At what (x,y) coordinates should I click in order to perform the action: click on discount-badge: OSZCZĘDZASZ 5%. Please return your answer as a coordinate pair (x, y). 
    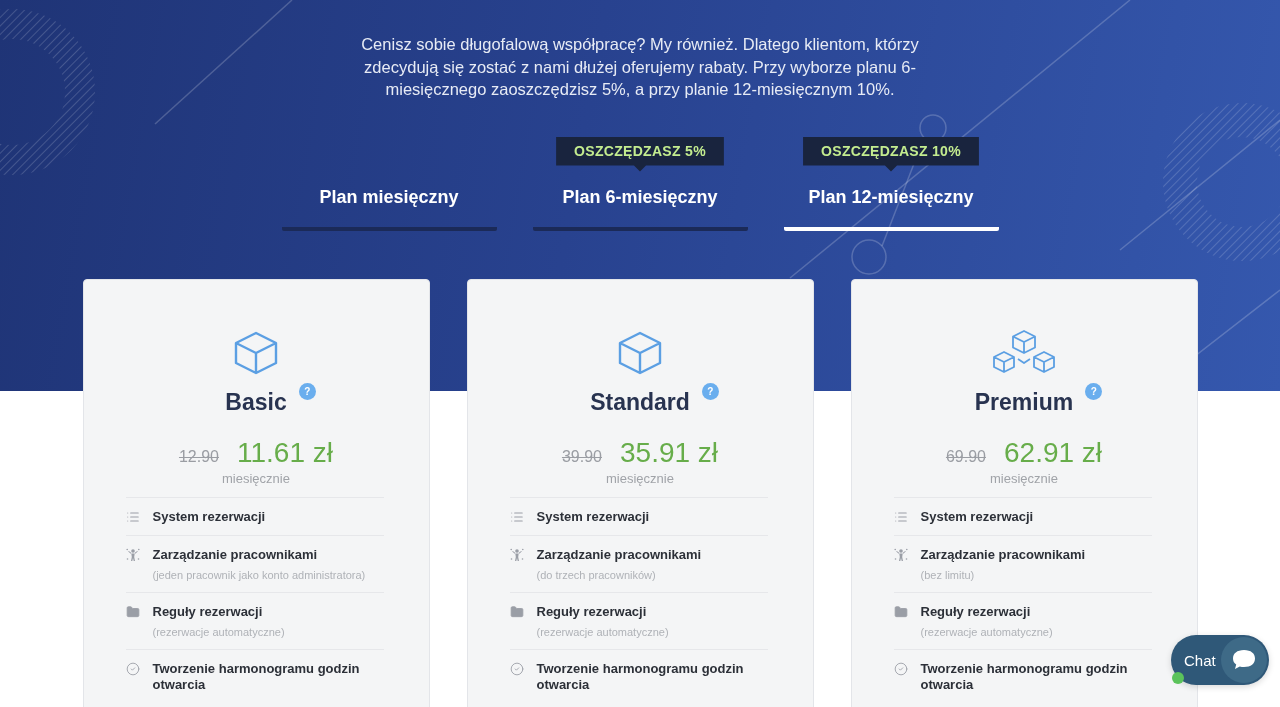
    Looking at the image, I should click on (640, 154).